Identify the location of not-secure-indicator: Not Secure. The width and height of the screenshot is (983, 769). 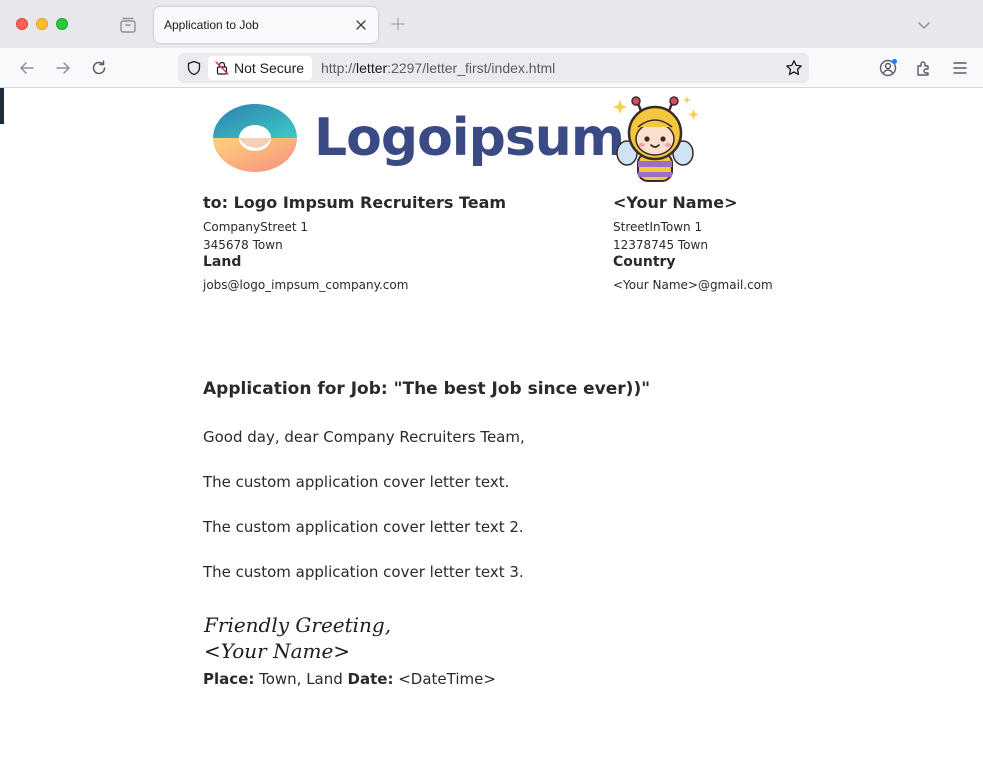
(260, 68).